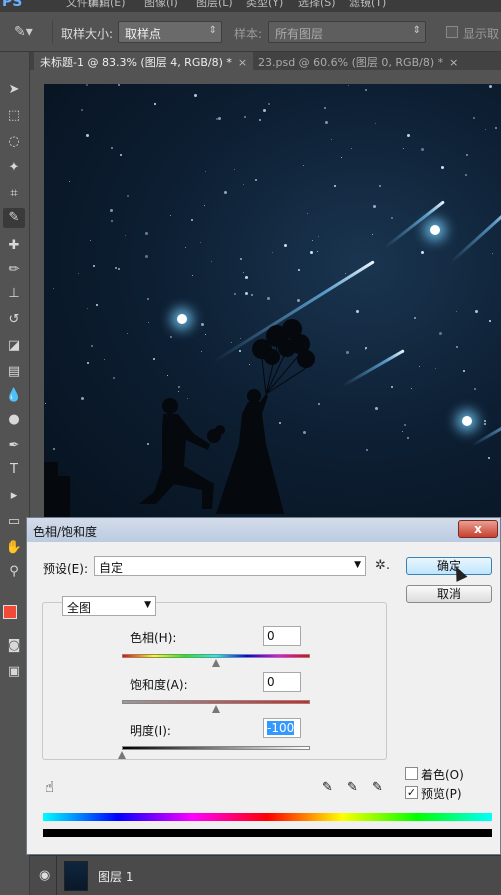 The width and height of the screenshot is (501, 895). Describe the element at coordinates (14, 572) in the screenshot. I see `zoom-tool-icon: ⚲` at that location.